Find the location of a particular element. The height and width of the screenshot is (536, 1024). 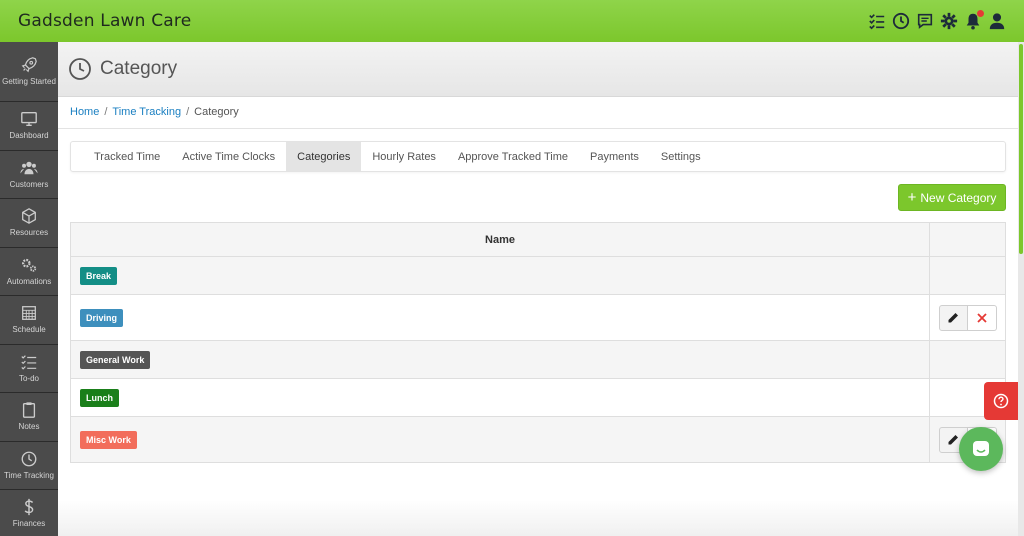

sidebar-item-dashboard: Dashboard is located at coordinates (29, 126).